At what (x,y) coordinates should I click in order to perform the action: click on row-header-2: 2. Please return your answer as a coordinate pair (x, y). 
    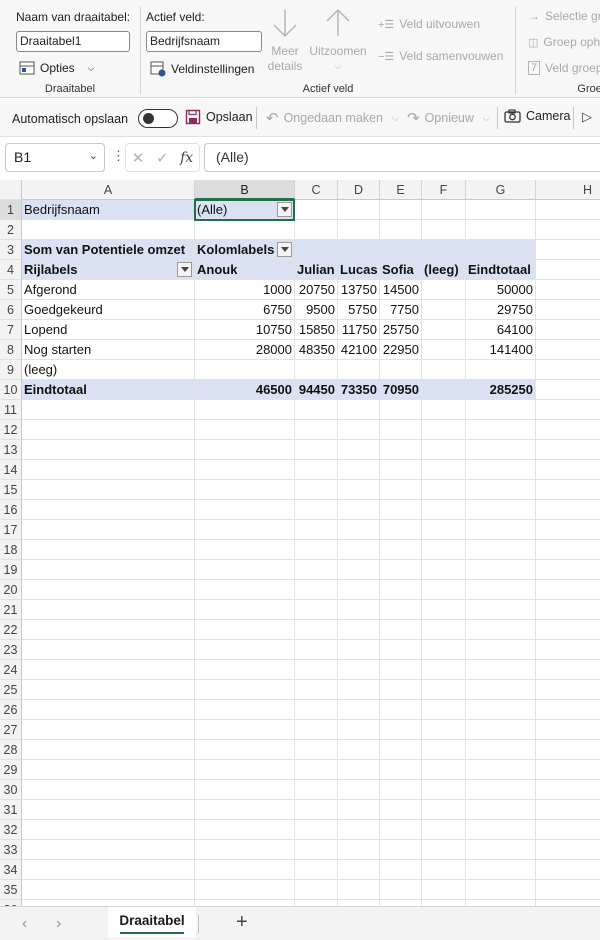
    Looking at the image, I should click on (11, 230).